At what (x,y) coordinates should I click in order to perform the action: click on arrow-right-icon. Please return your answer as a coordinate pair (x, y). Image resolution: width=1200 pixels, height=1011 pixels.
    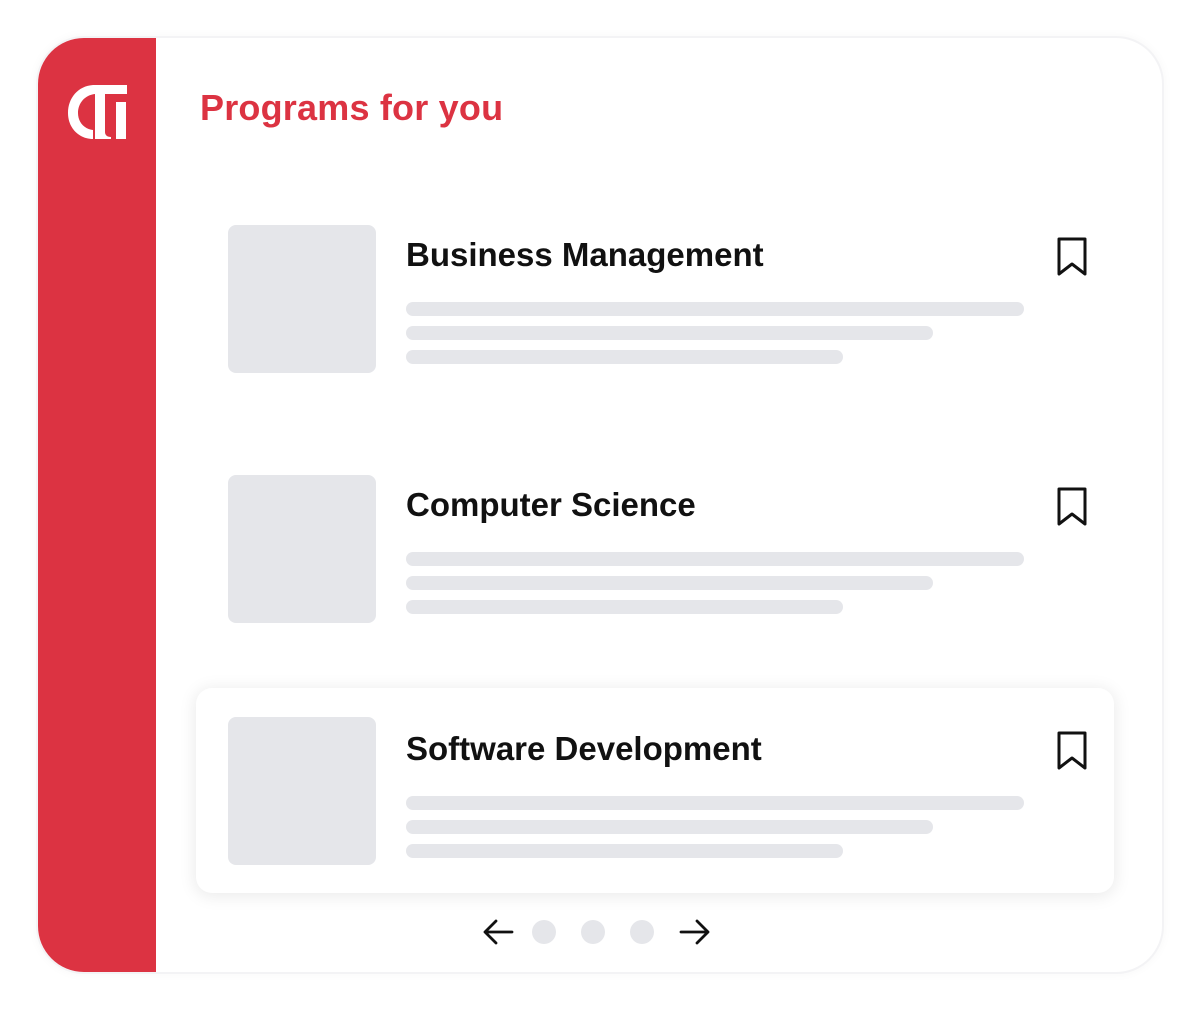
    Looking at the image, I should click on (695, 932).